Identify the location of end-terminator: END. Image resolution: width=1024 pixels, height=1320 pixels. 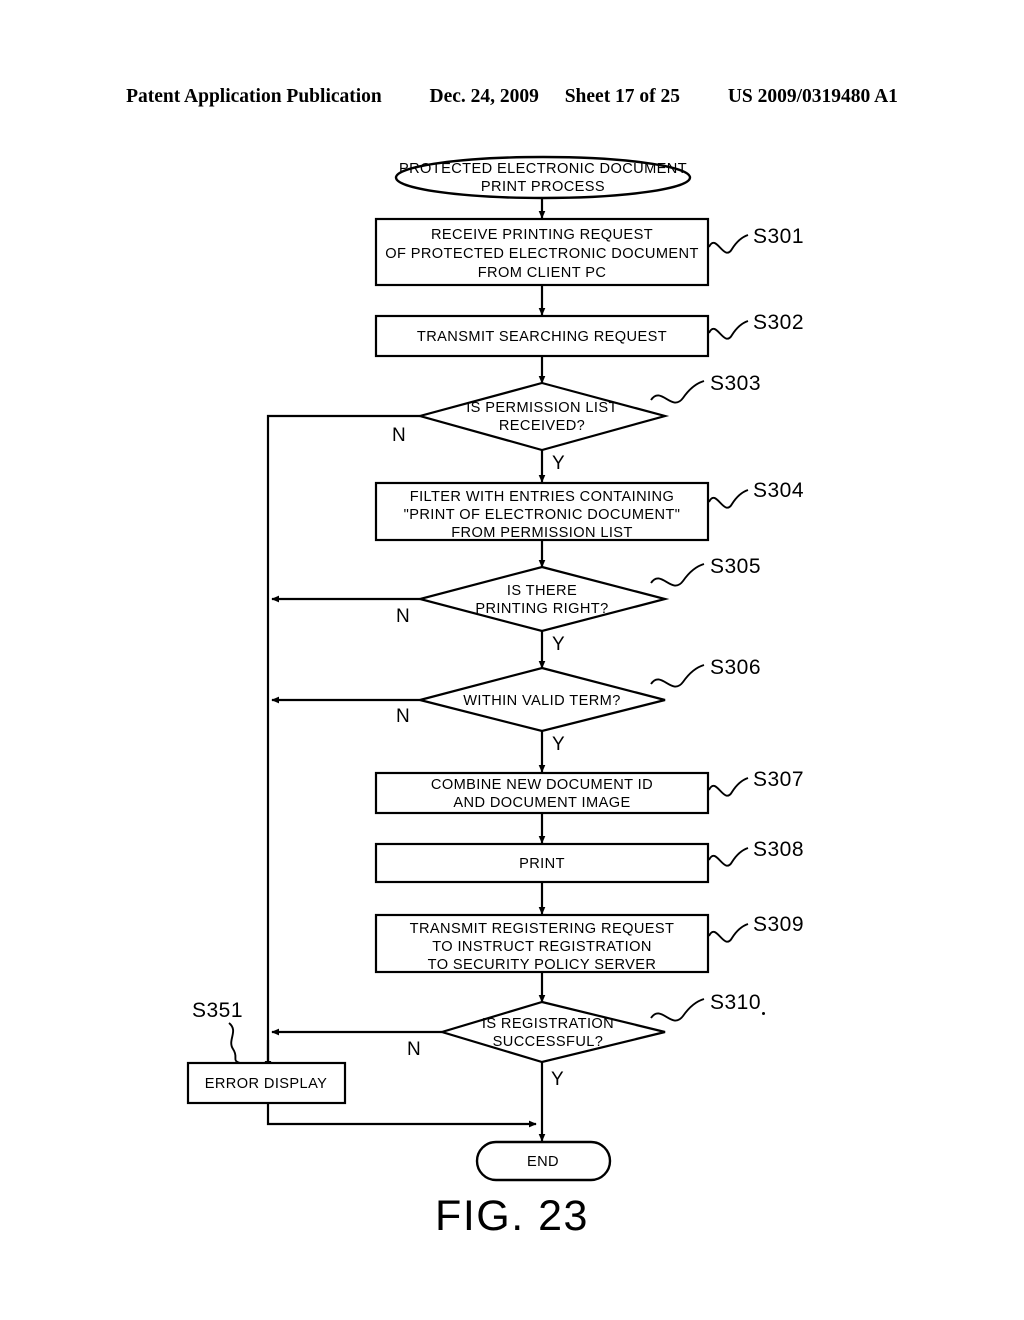
(543, 1161).